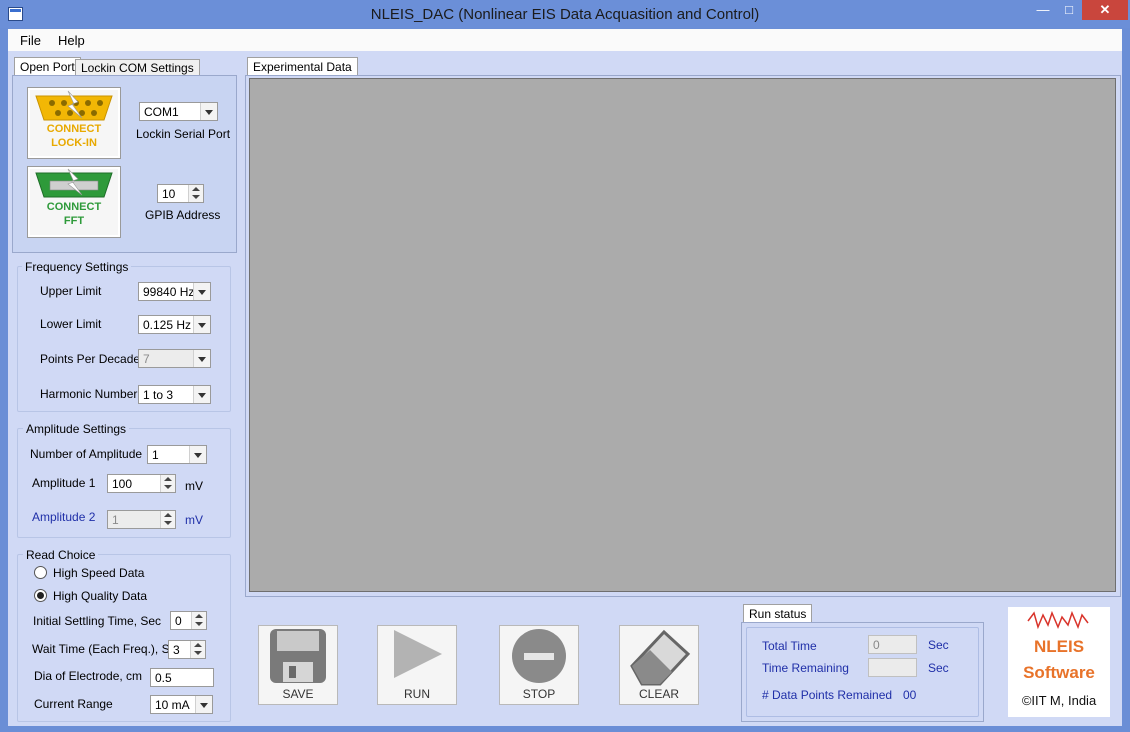  What do you see at coordinates (172, 705) in the screenshot?
I see `current-range-value: 10 mA` at bounding box center [172, 705].